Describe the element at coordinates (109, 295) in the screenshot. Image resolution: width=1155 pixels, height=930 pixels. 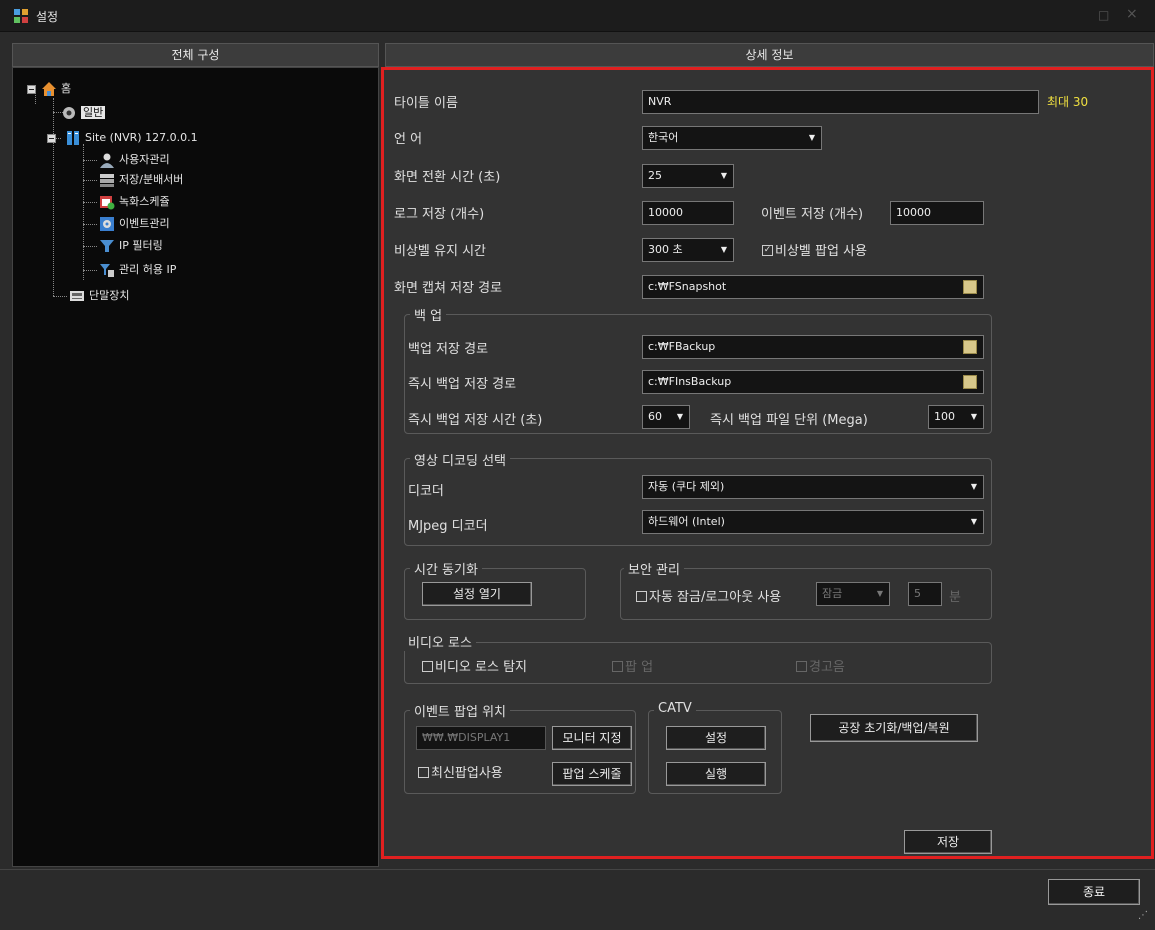
I see `tree-label-terminal: 단말장치` at that location.